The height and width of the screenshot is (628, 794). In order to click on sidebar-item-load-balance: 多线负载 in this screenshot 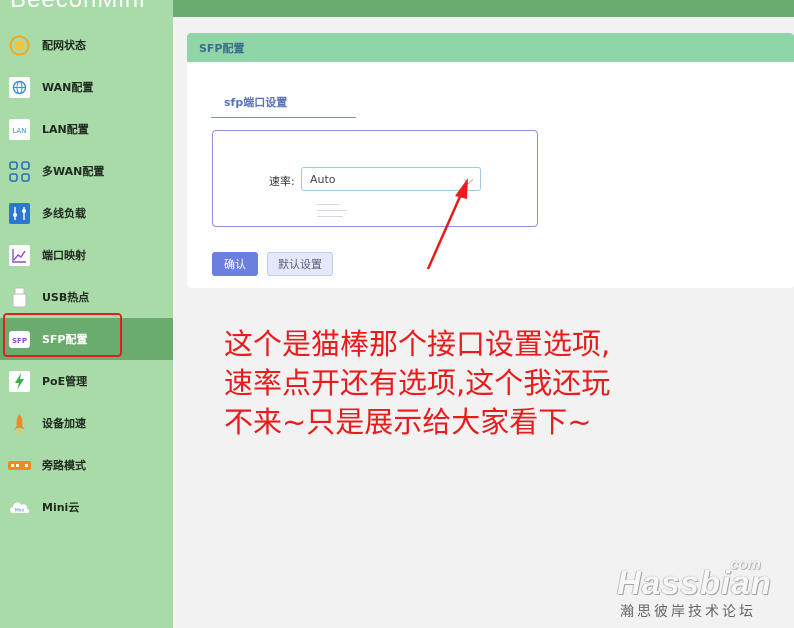, I will do `click(86, 213)`.